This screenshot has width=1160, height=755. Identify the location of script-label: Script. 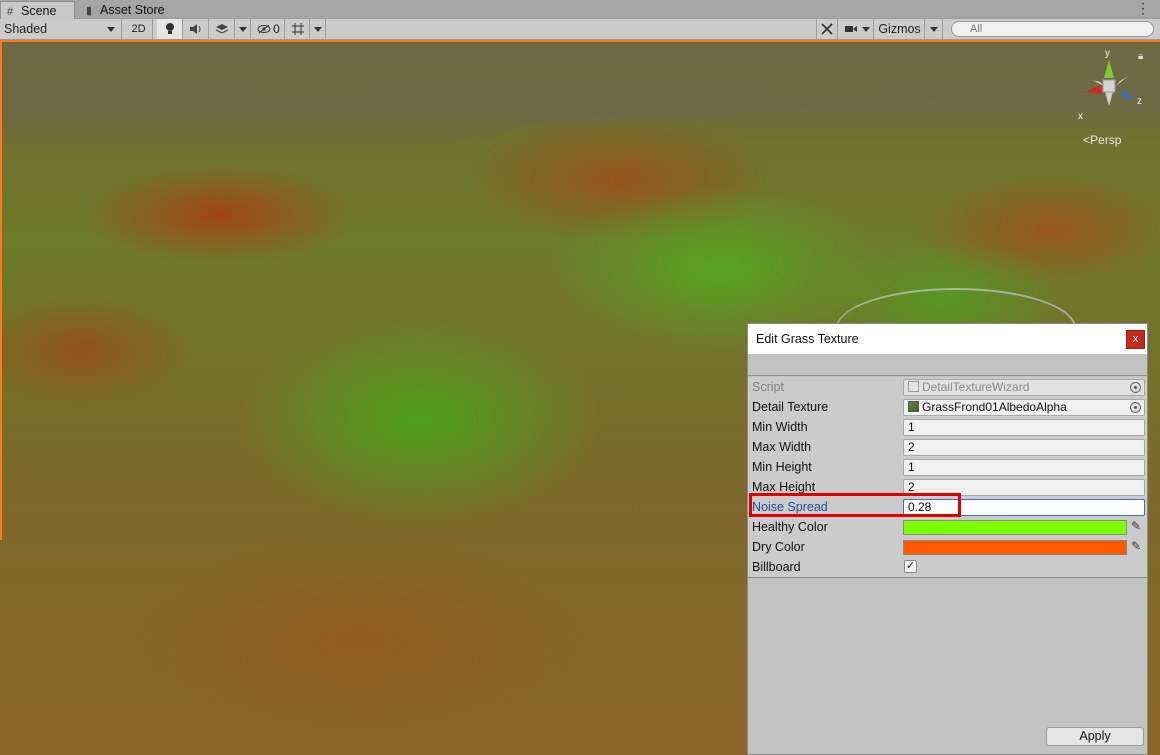
(768, 387).